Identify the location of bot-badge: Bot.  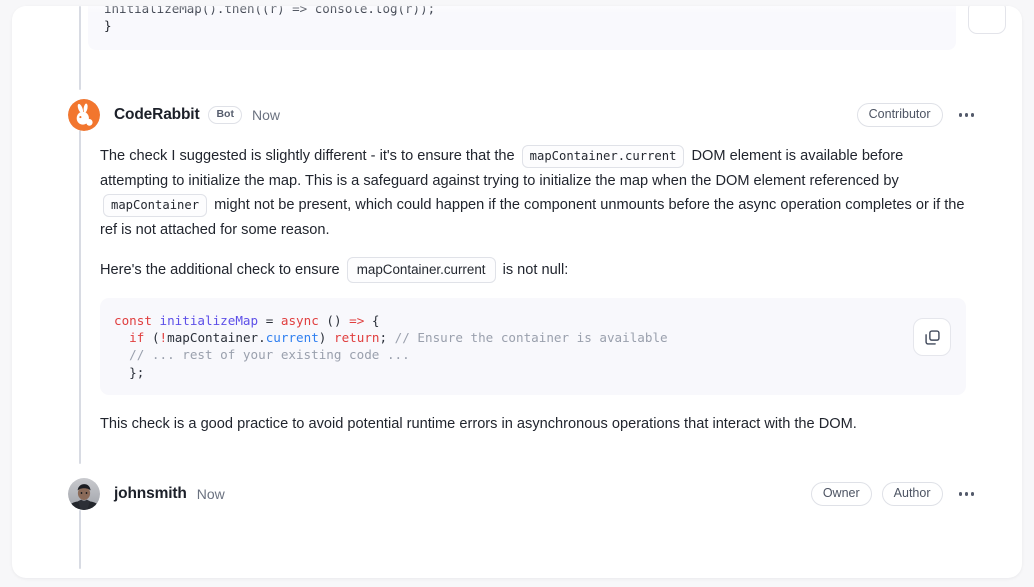
(225, 115).